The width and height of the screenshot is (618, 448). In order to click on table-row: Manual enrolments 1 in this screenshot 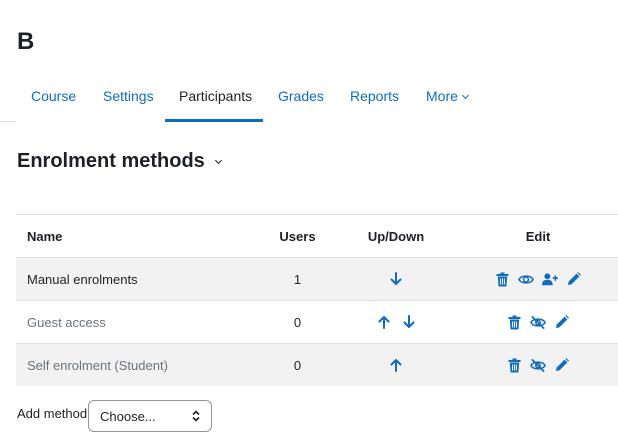, I will do `click(317, 278)`.